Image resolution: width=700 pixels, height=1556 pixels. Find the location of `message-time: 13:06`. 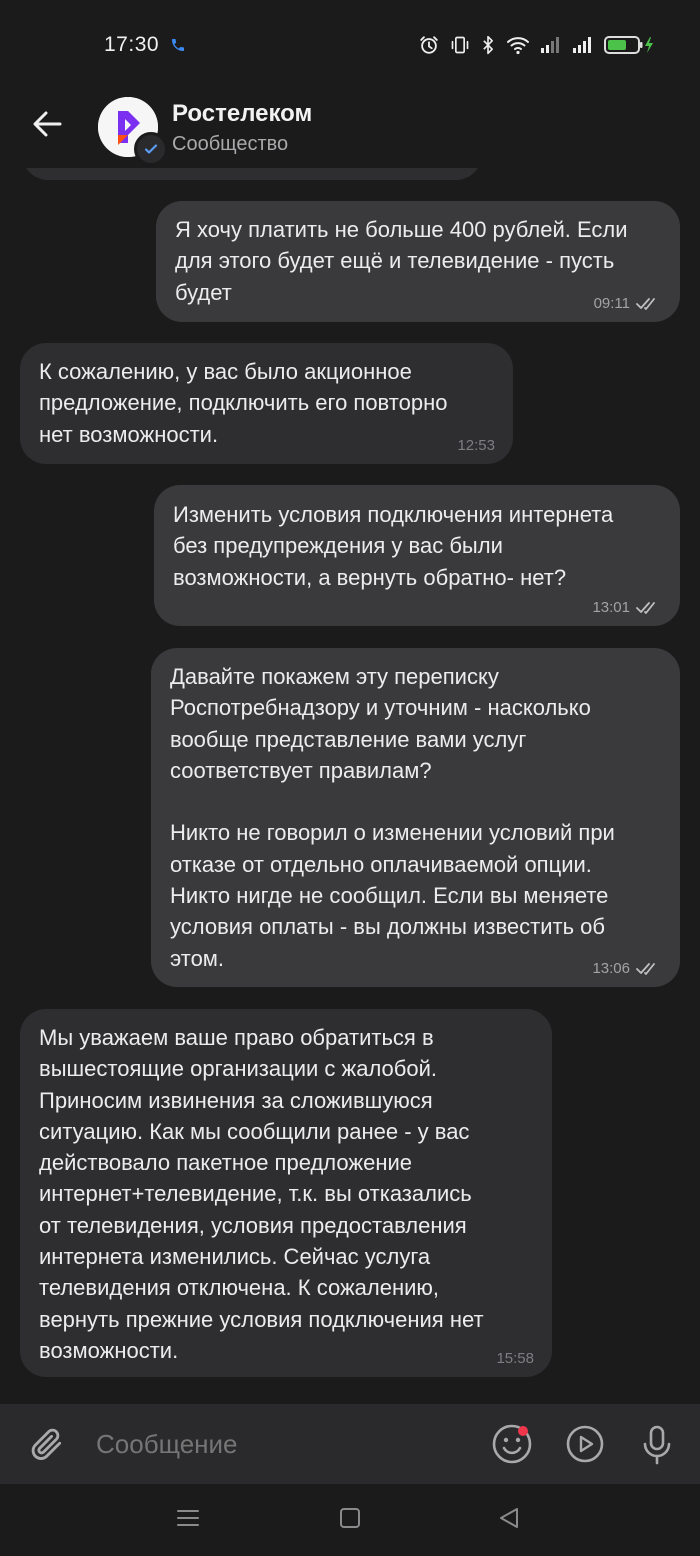

message-time: 13:06 is located at coordinates (611, 968).